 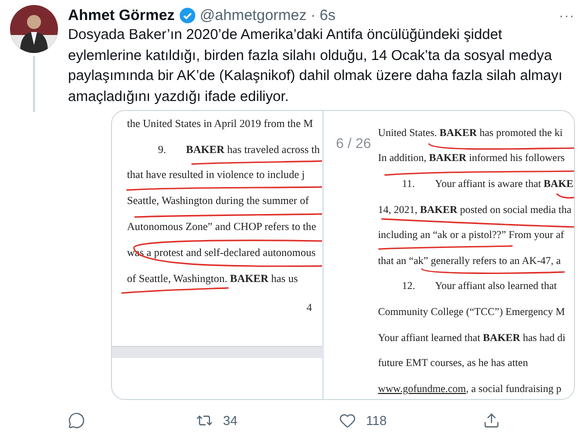 I want to click on pen-underline, so click(x=565, y=196).